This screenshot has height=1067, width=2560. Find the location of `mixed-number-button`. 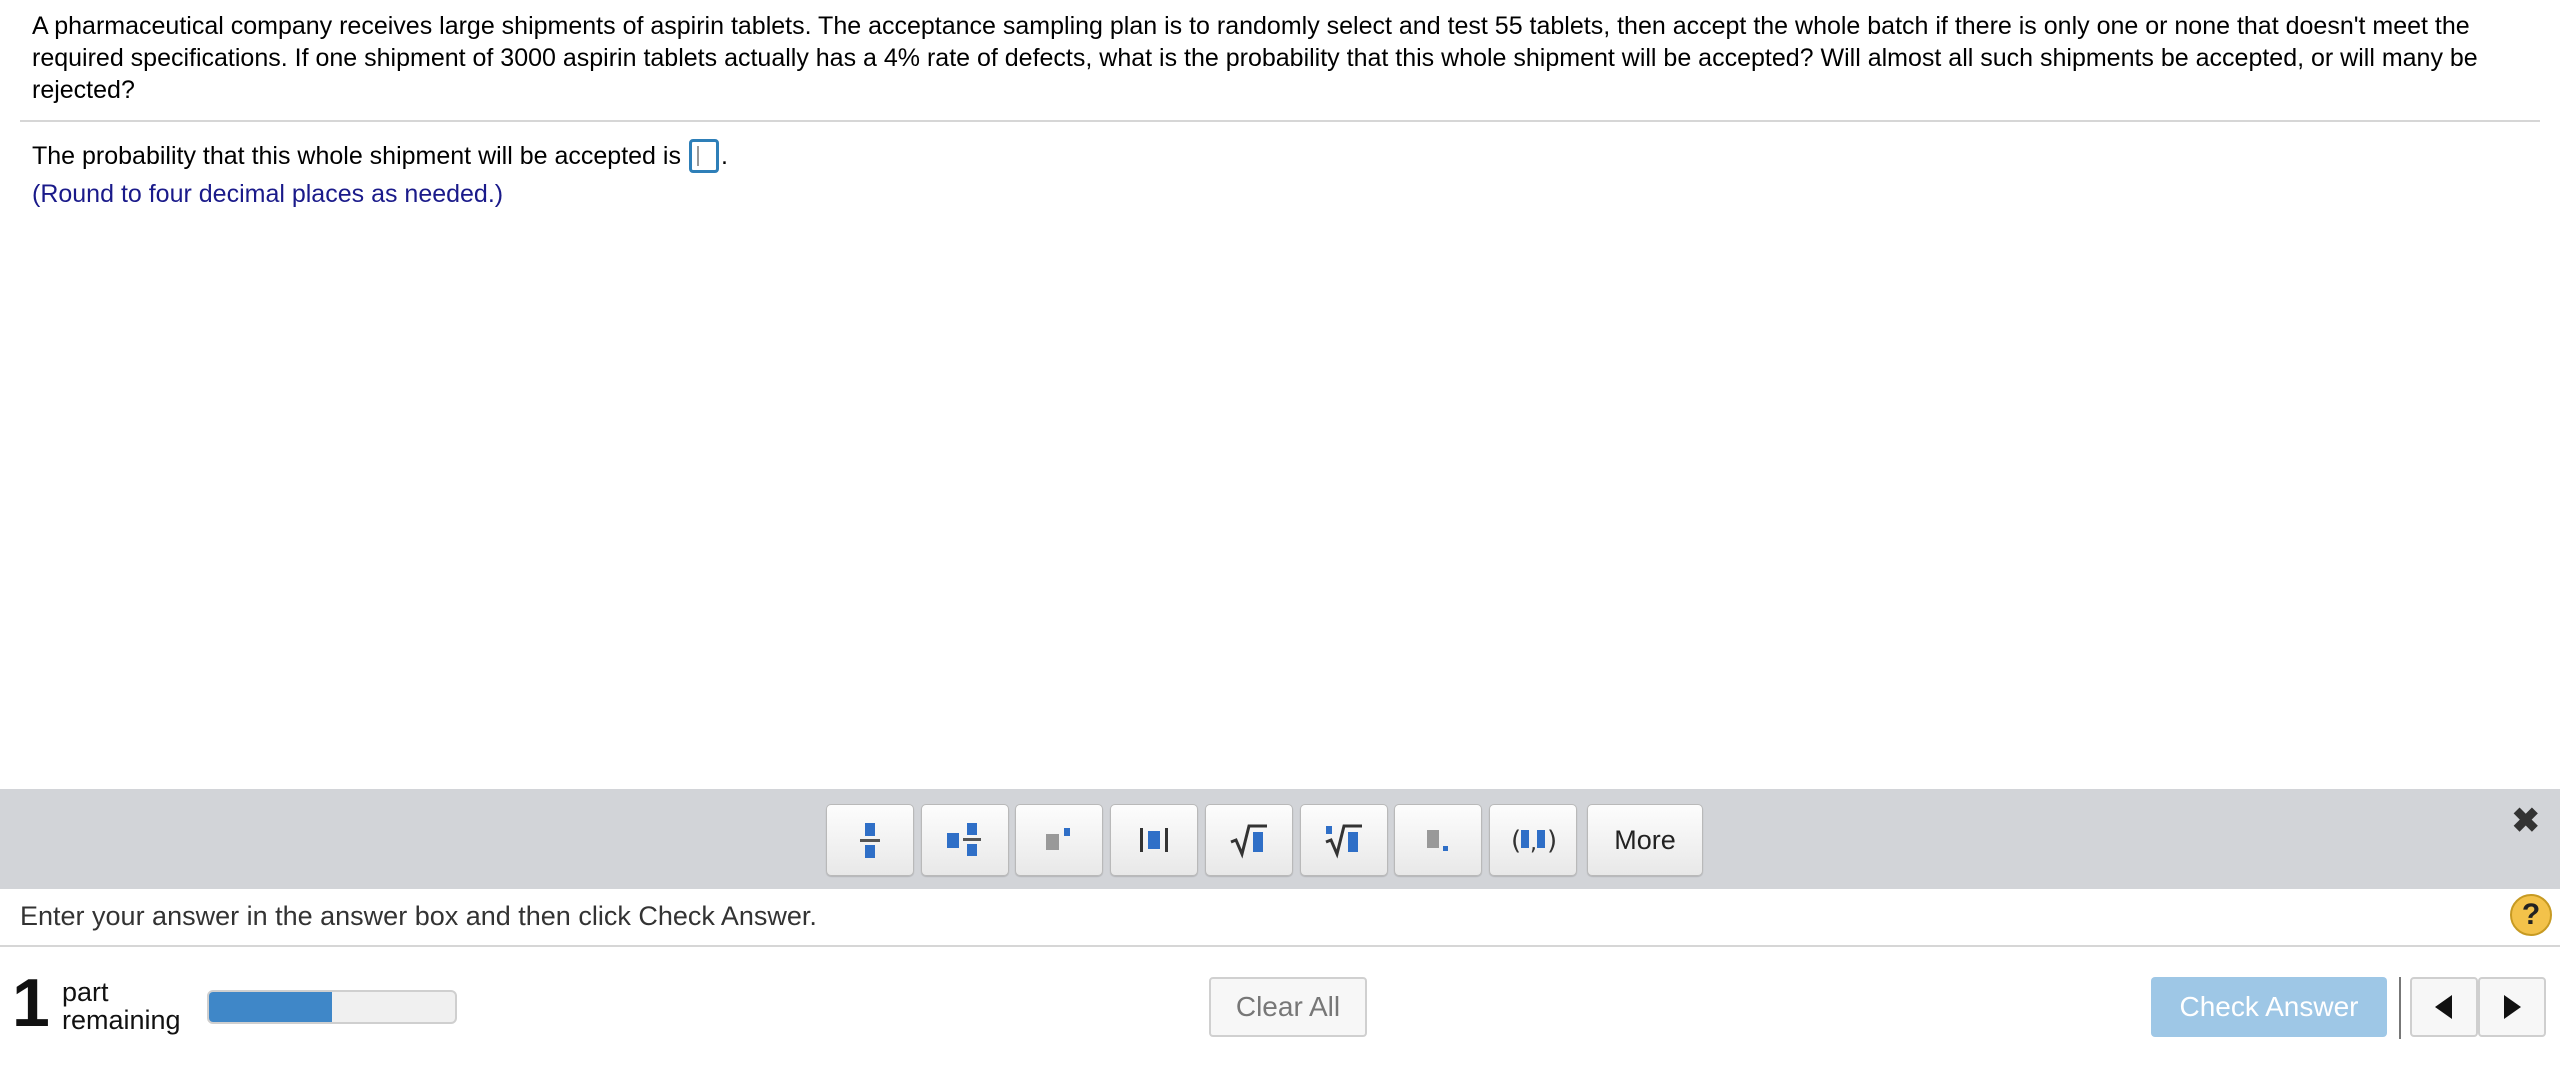

mixed-number-button is located at coordinates (965, 840).